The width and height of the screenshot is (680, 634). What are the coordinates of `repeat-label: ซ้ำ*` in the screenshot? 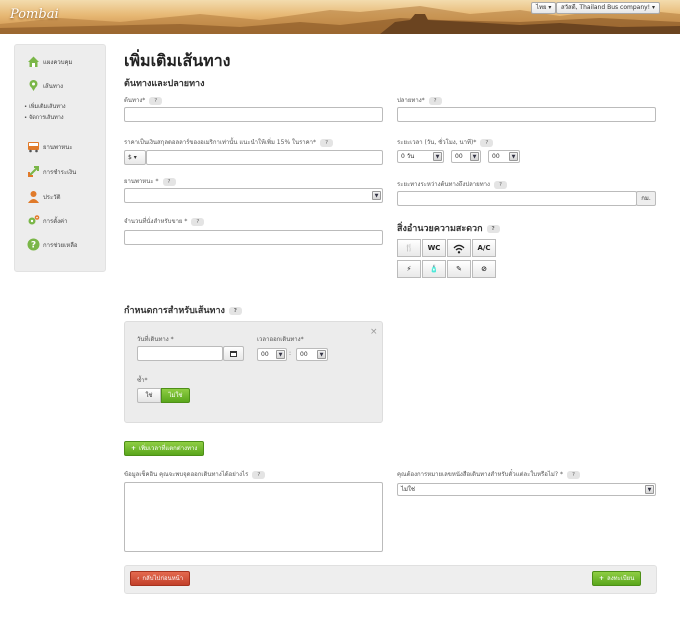 It's located at (142, 380).